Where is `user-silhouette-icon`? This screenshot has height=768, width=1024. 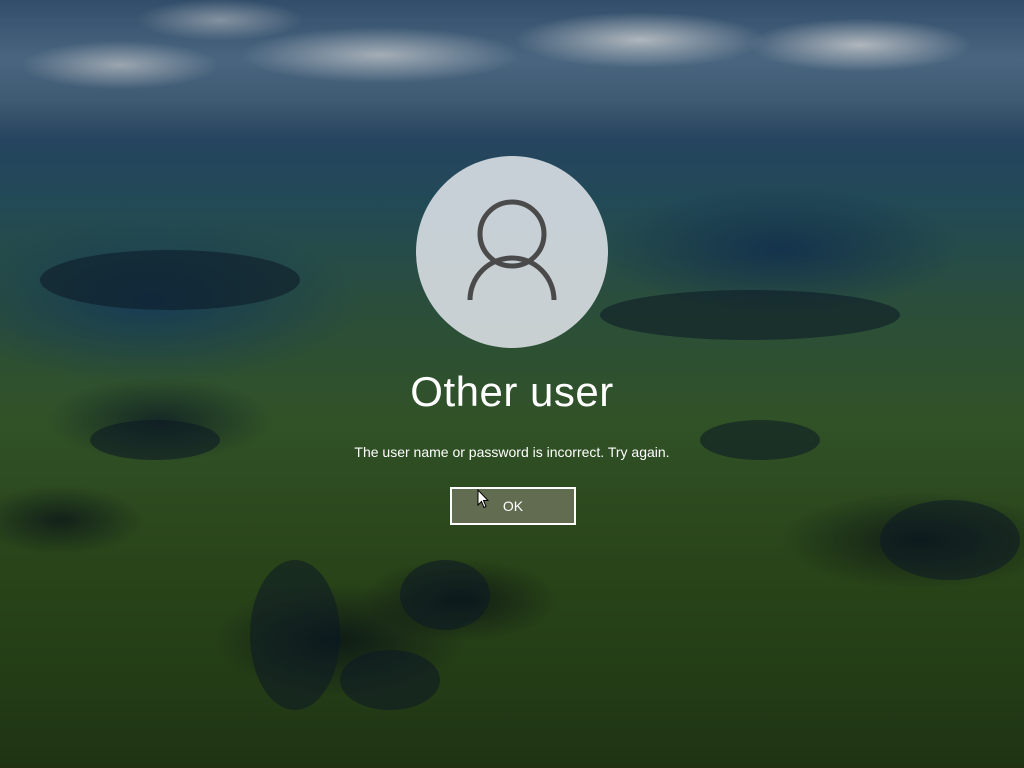
user-silhouette-icon is located at coordinates (512, 250).